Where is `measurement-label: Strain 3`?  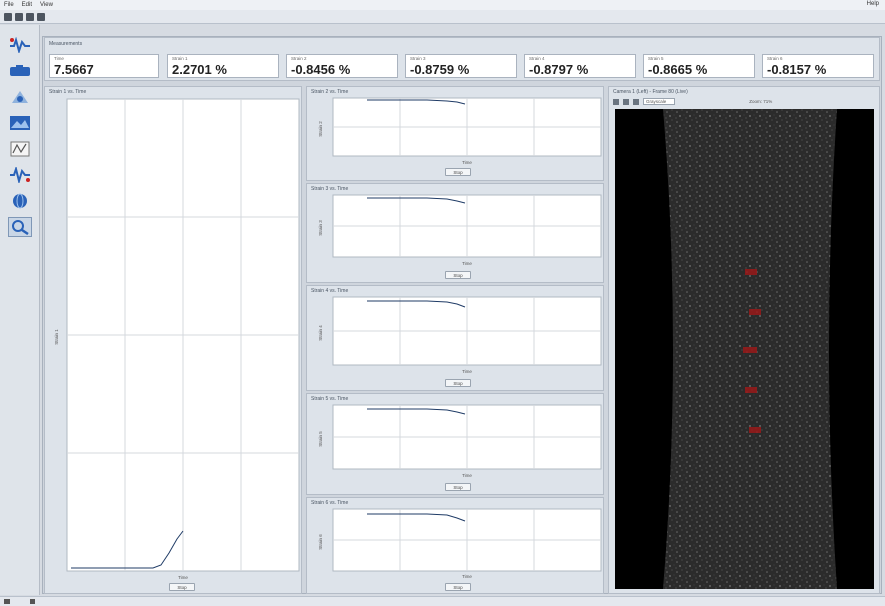 measurement-label: Strain 3 is located at coordinates (418, 58).